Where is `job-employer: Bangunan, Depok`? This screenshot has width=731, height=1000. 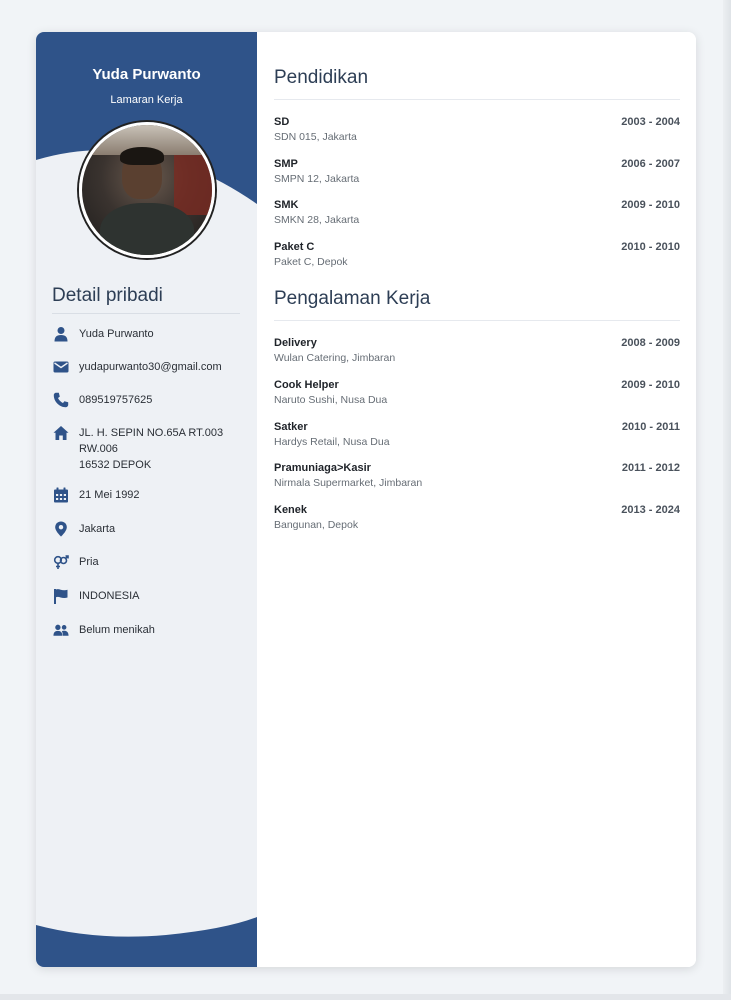 job-employer: Bangunan, Depok is located at coordinates (316, 525).